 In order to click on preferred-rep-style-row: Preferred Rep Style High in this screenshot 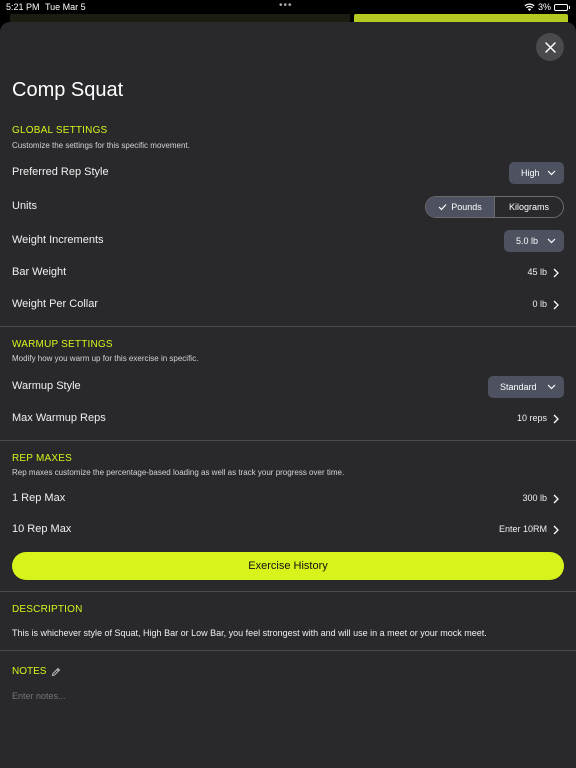, I will do `click(288, 173)`.